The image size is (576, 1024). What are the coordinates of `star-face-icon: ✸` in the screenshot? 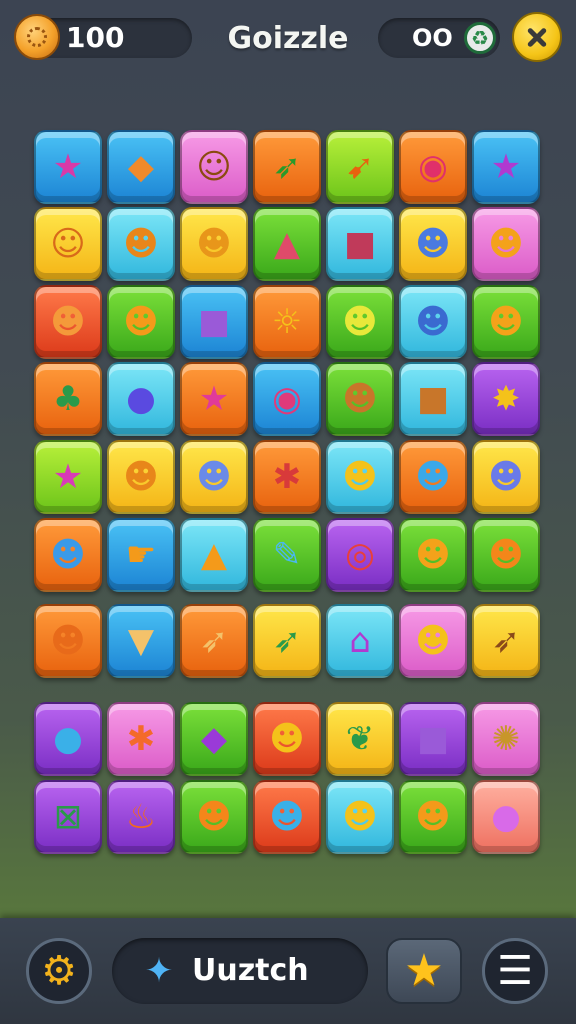 It's located at (506, 399).